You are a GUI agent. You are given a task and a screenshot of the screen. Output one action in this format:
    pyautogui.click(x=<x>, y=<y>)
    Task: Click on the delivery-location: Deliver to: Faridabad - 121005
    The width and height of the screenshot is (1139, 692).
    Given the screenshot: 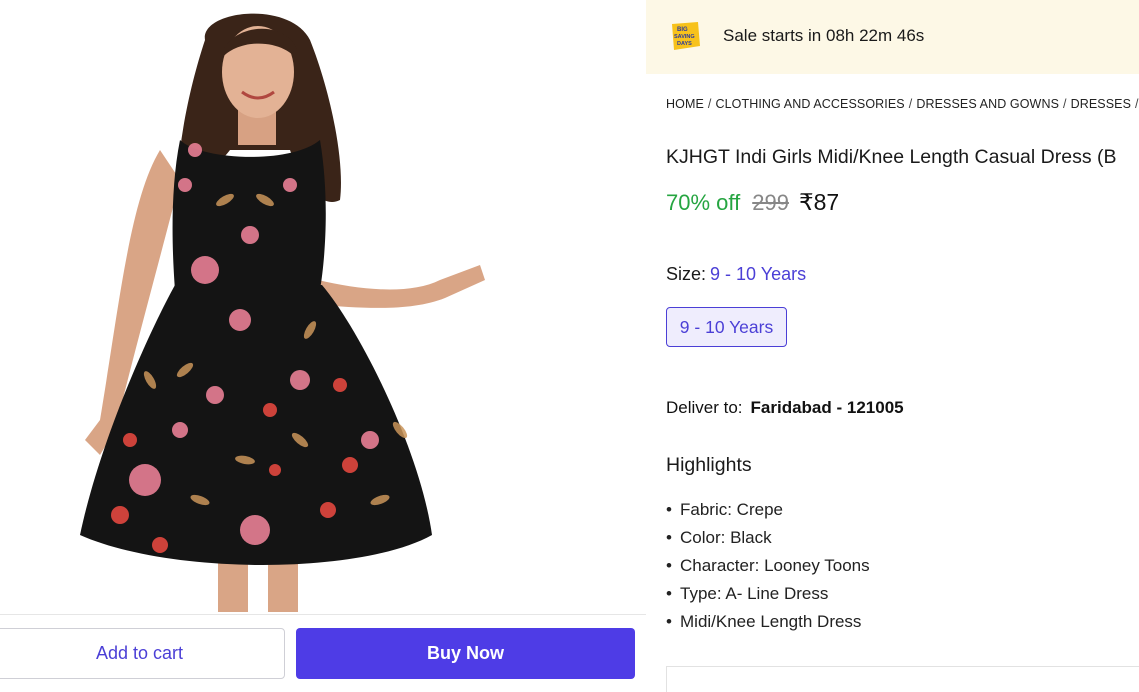 What is the action you would take?
    pyautogui.click(x=785, y=408)
    